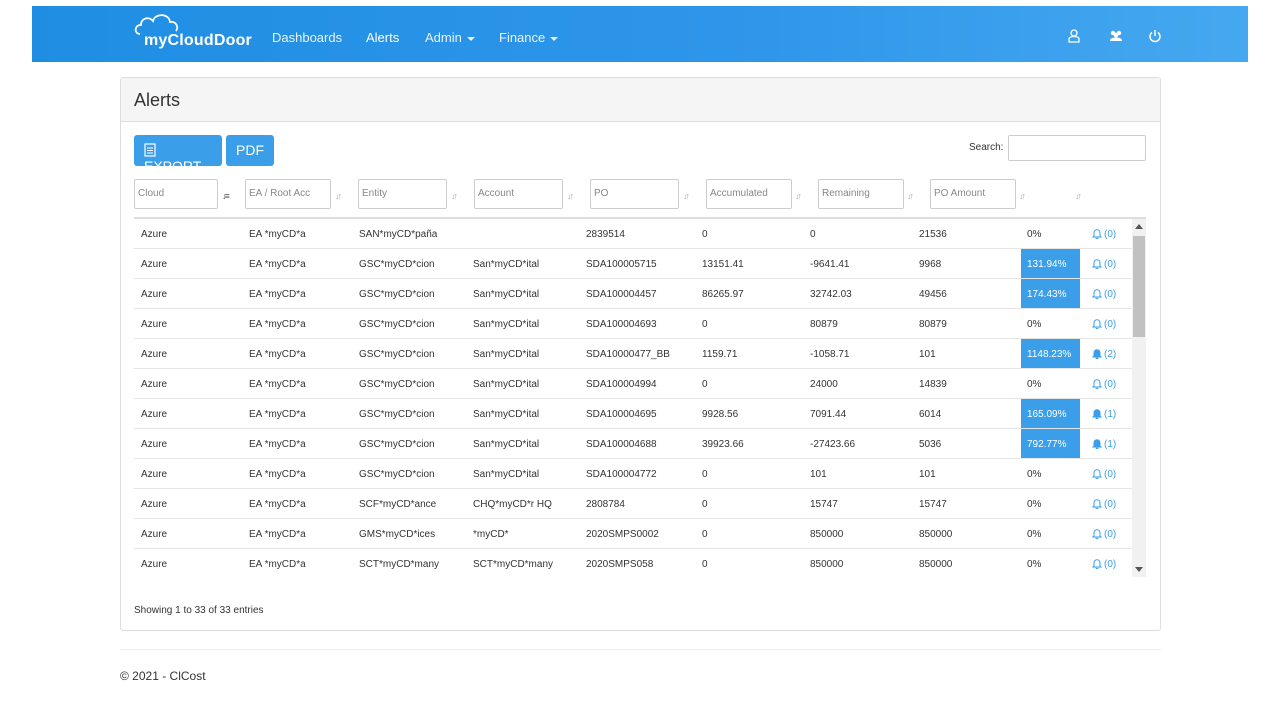 Image resolution: width=1280 pixels, height=720 pixels. I want to click on search-input, so click(1077, 148).